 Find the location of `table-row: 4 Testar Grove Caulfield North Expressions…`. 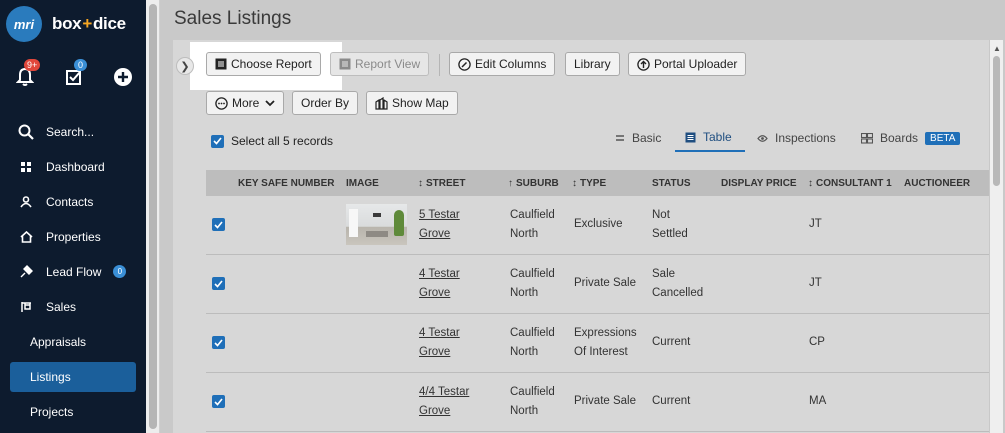

table-row: 4 Testar Grove Caulfield North Expressions… is located at coordinates (599, 343).